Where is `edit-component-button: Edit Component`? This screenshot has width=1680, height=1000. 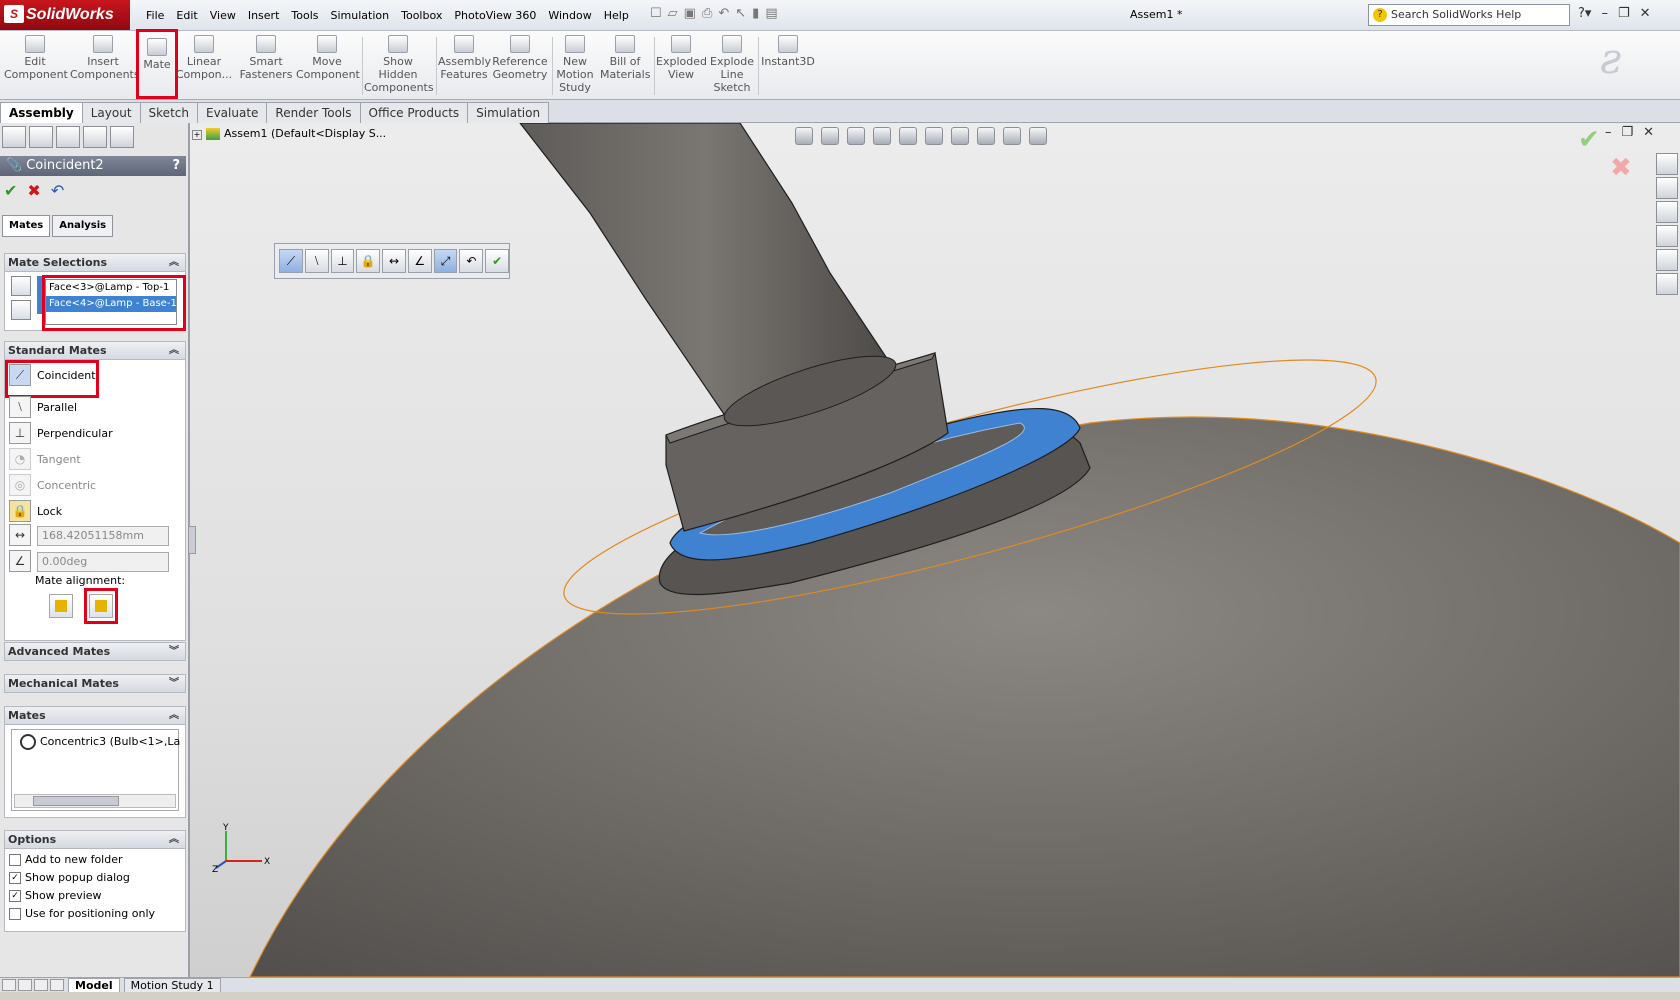
edit-component-button: Edit Component is located at coordinates (36, 58).